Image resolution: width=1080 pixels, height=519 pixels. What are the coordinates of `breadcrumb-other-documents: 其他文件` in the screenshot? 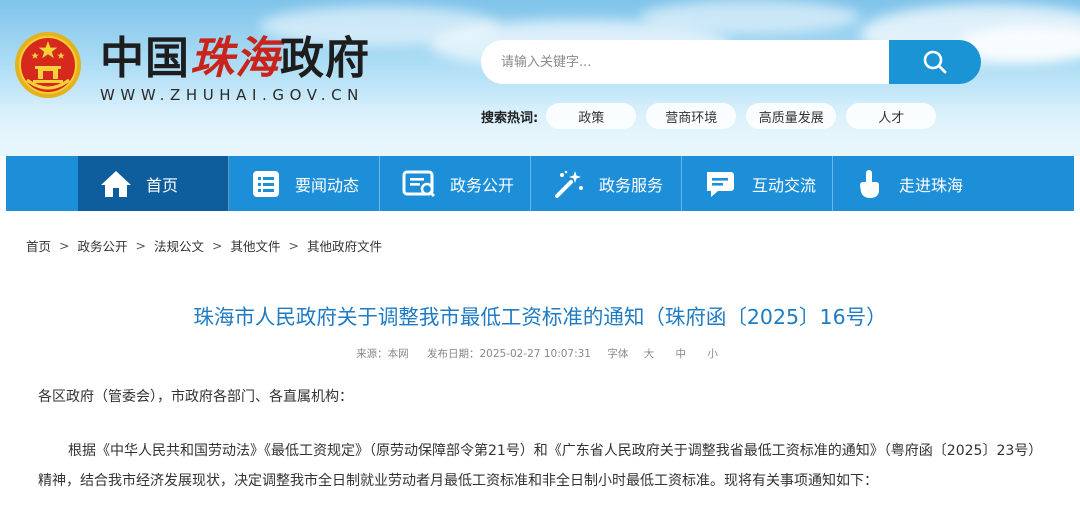 It's located at (256, 245).